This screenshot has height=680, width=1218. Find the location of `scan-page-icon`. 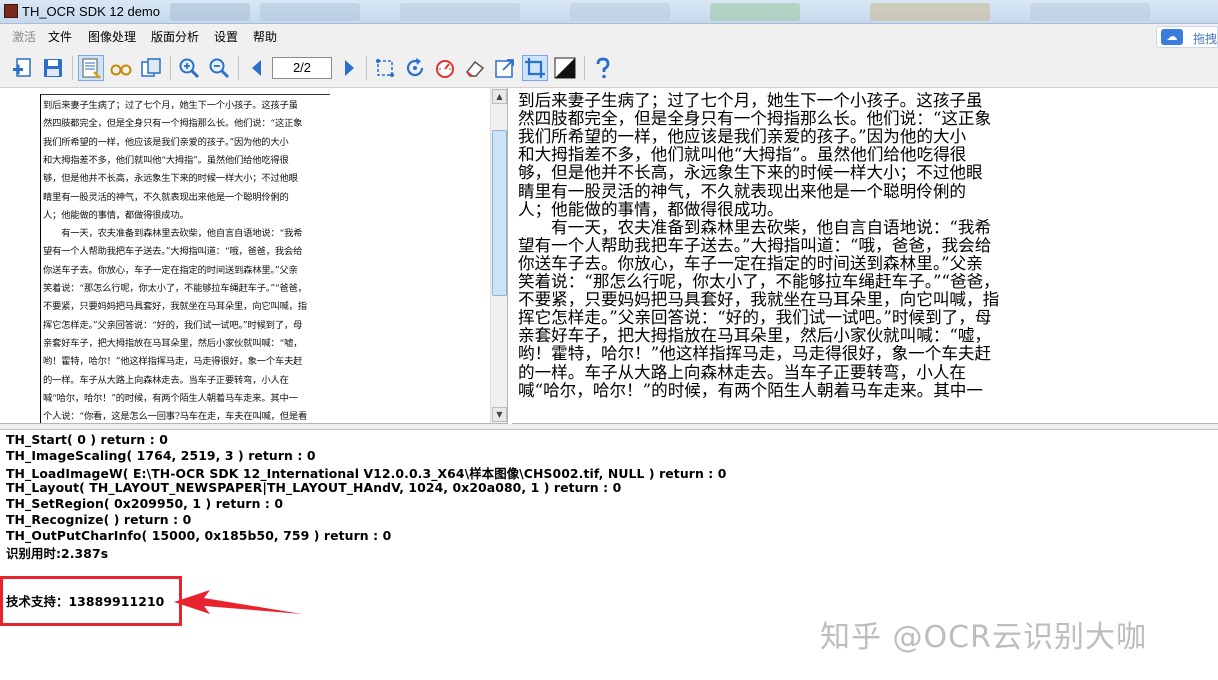

scan-page-icon is located at coordinates (91, 68).